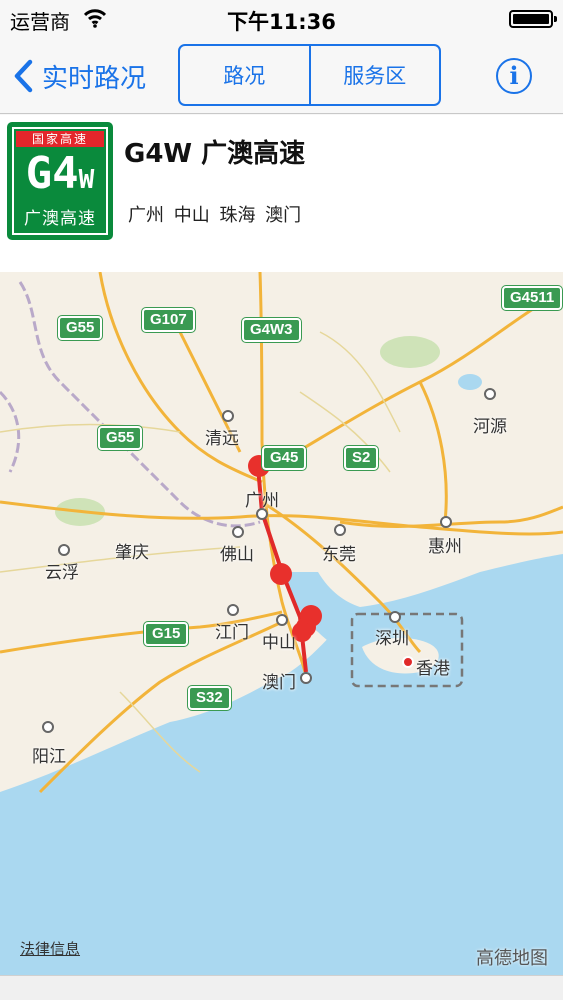 This screenshot has width=563, height=1000. Describe the element at coordinates (168, 320) in the screenshot. I see `road-badge: G107` at that location.